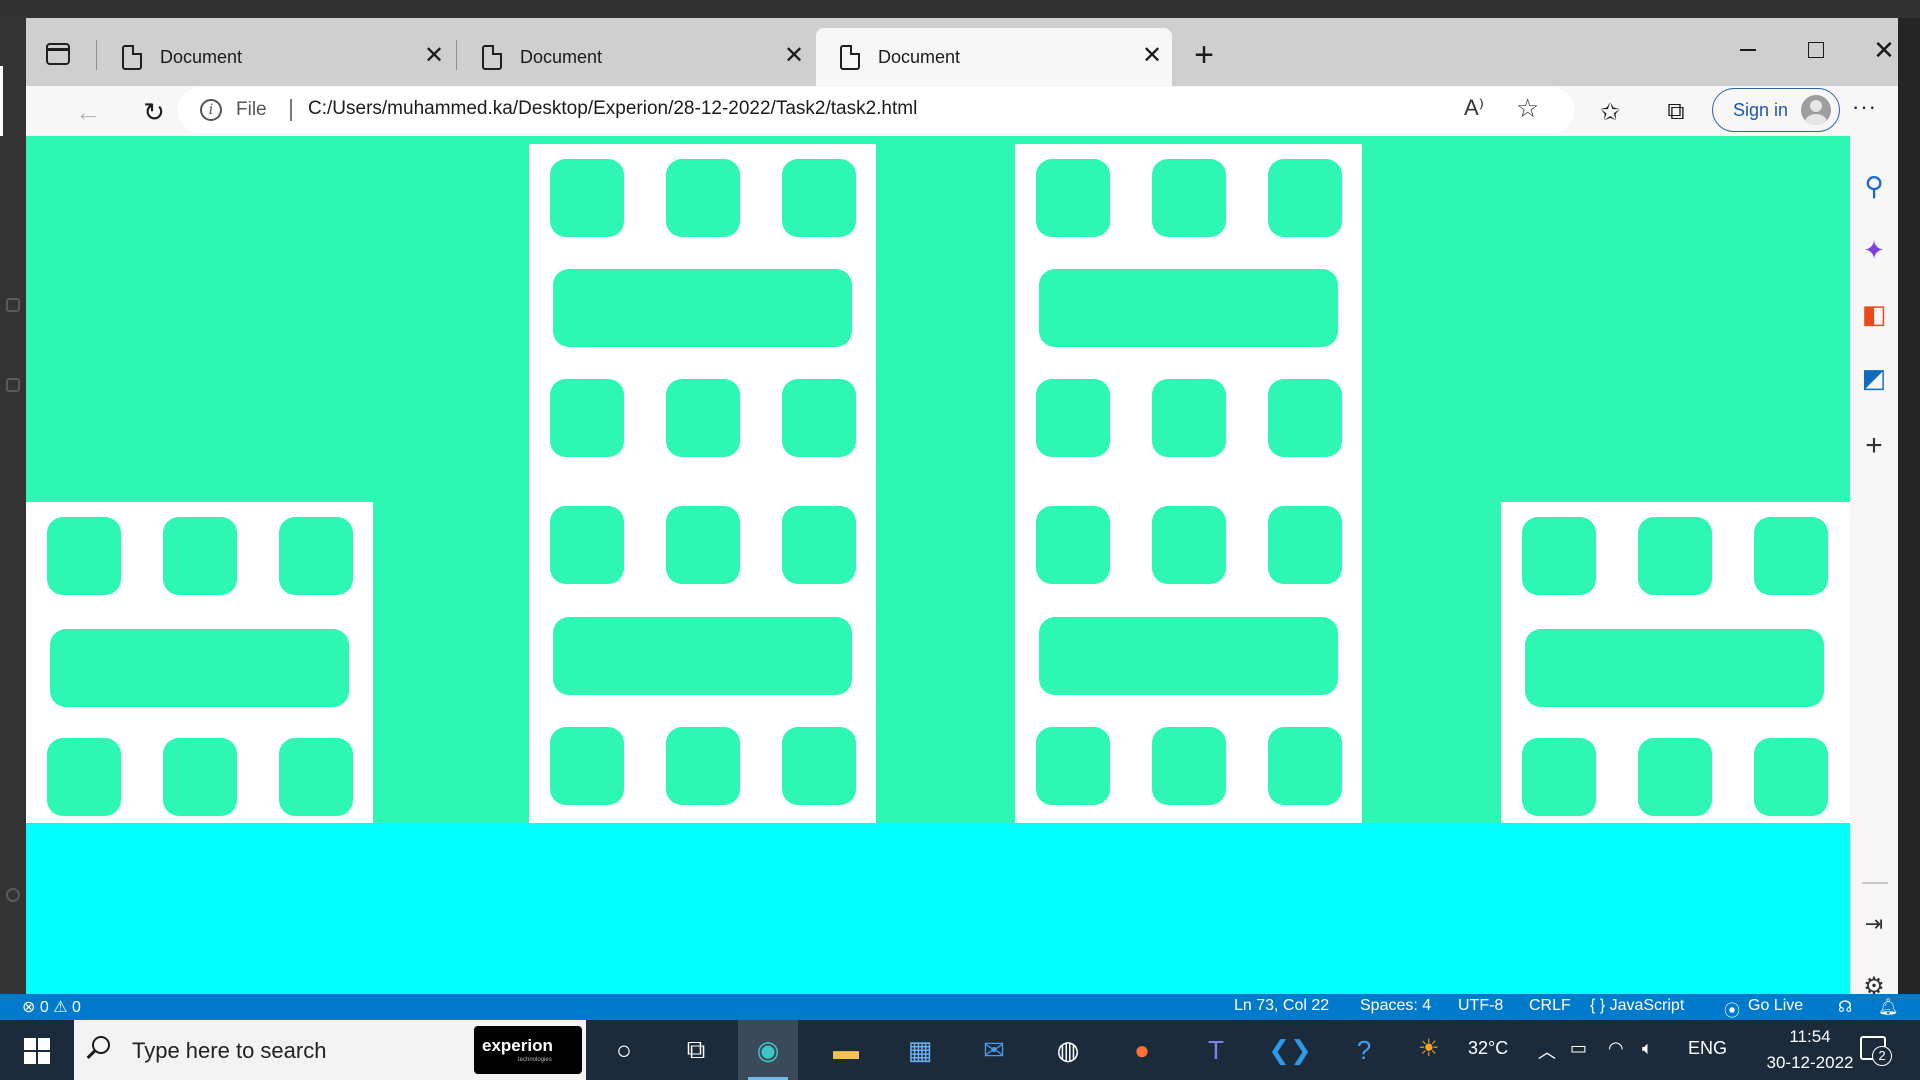  Describe the element at coordinates (101, 1045) in the screenshot. I see `search-icon` at that location.